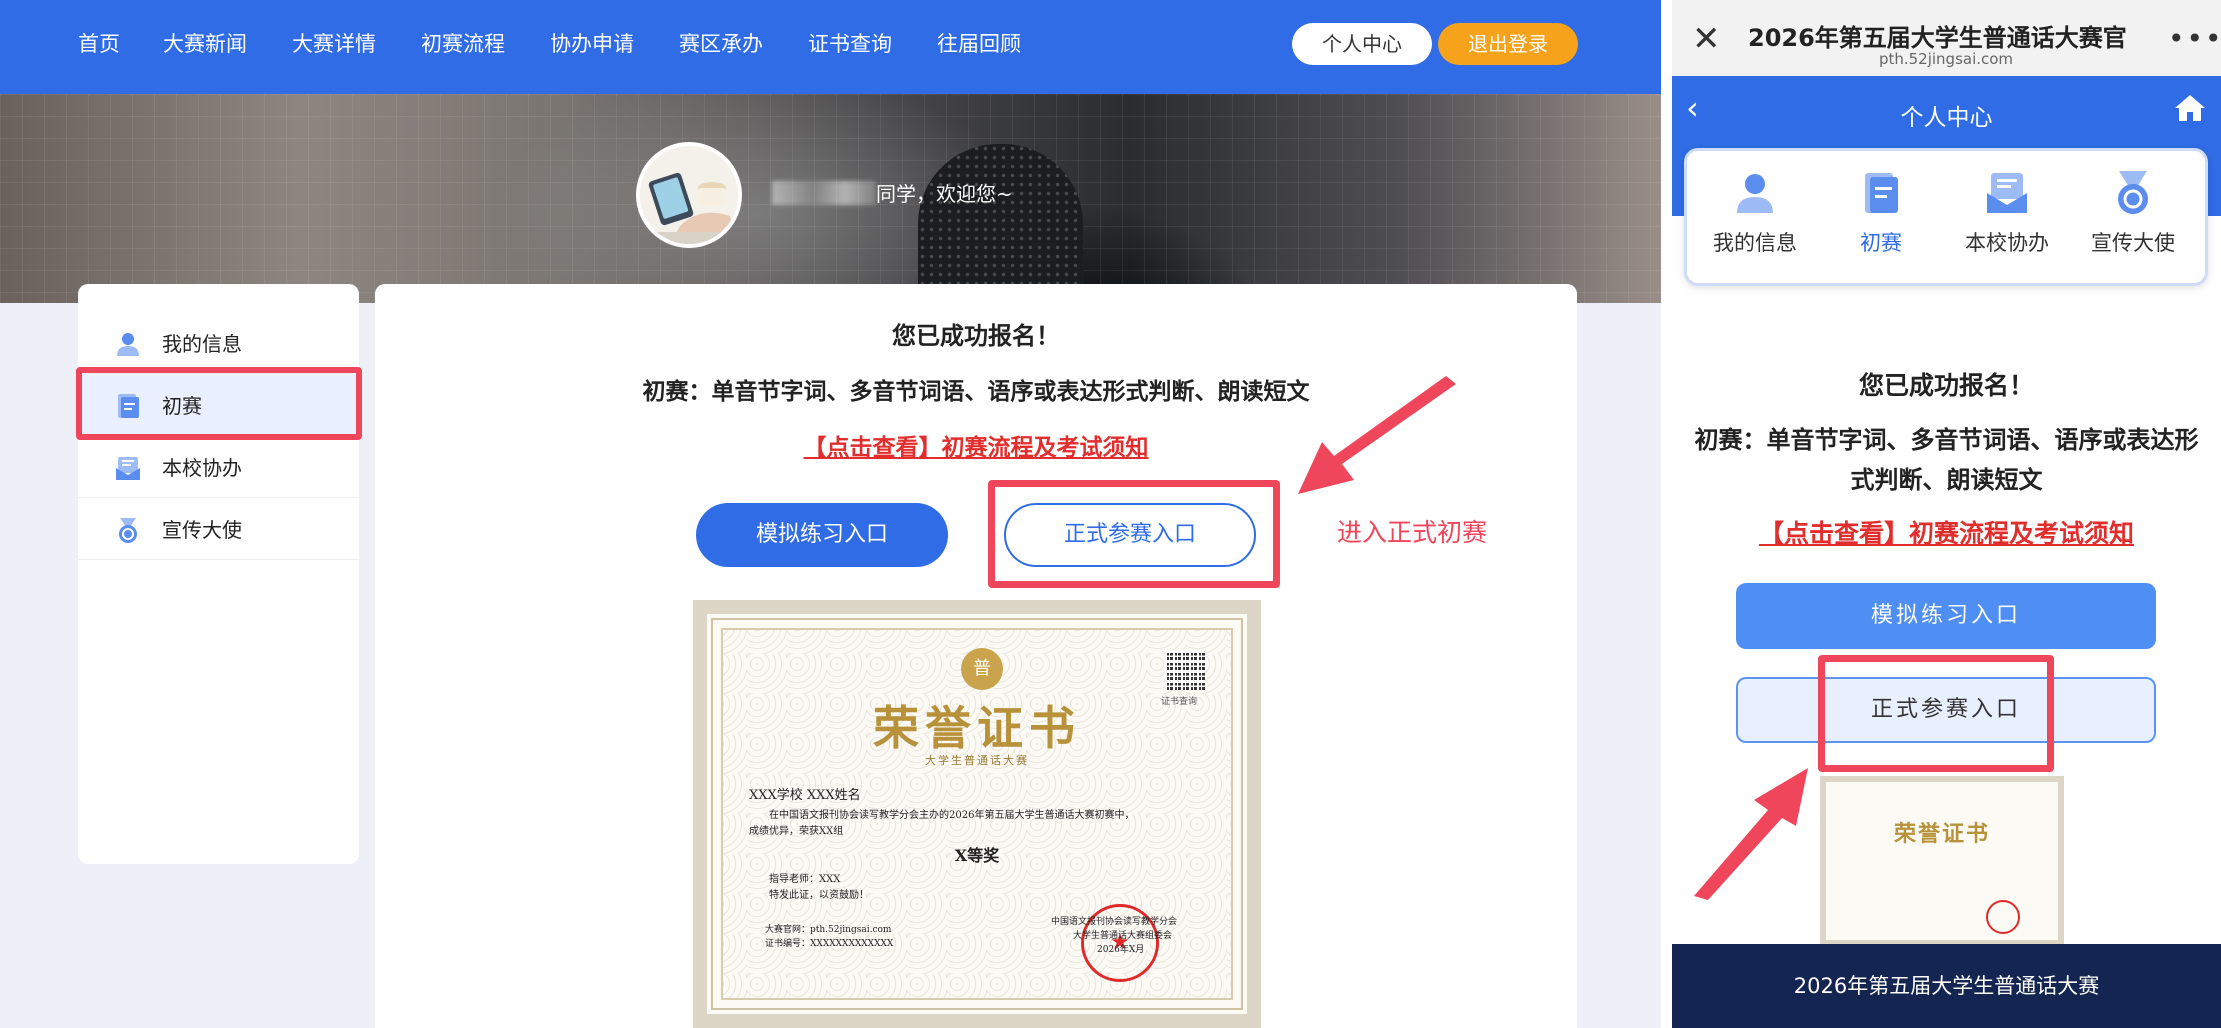  Describe the element at coordinates (977, 728) in the screenshot. I see `certificate-title: 荣誉证书` at that location.